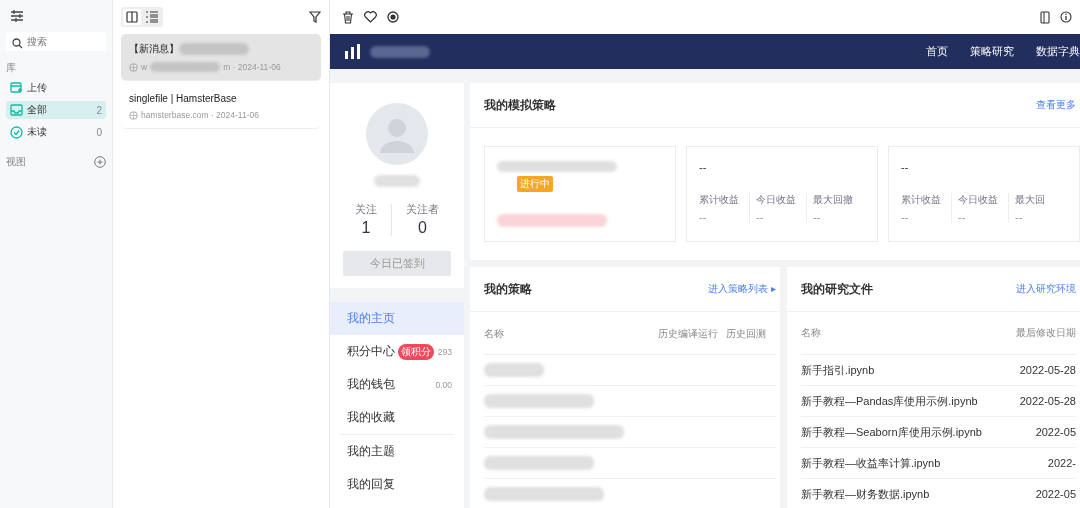 This screenshot has width=1080, height=508. What do you see at coordinates (865, 494) in the screenshot?
I see `file-name: 新手教程—财务数据.ipynb` at bounding box center [865, 494].